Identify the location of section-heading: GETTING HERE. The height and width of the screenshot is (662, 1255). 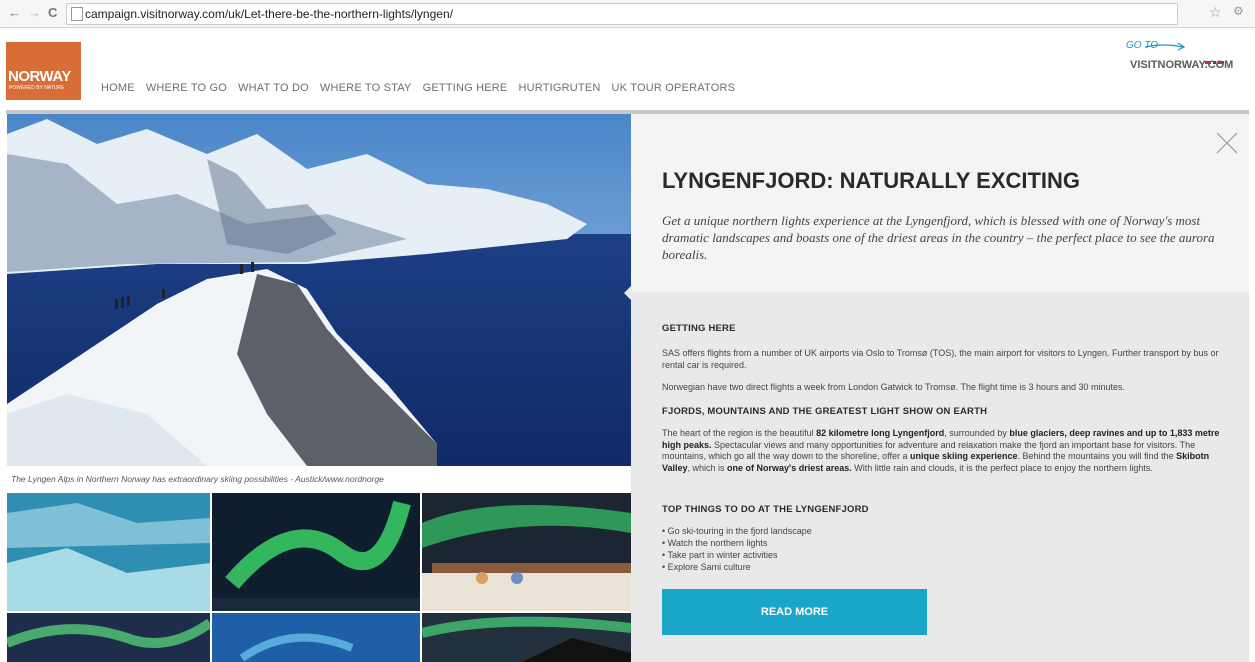
(699, 328).